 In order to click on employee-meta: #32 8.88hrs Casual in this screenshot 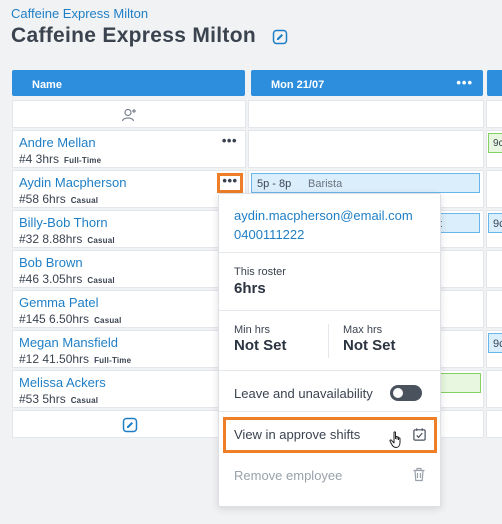, I will do `click(67, 239)`.